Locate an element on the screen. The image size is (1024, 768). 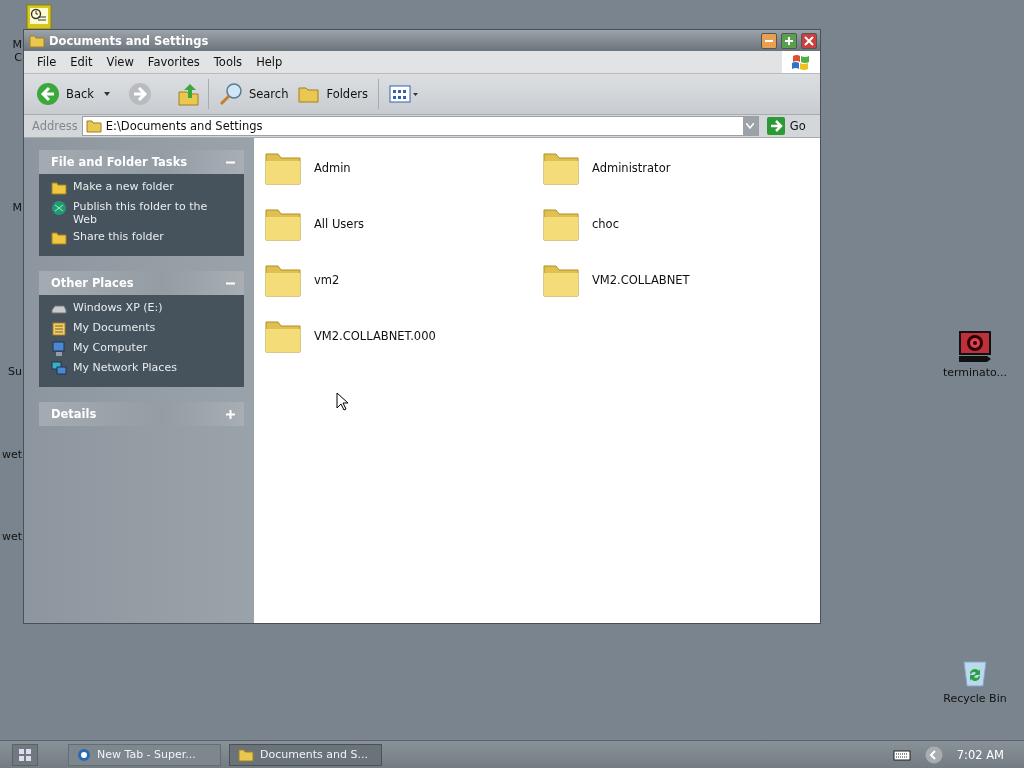
folder-name: Administrator is located at coordinates (631, 168).